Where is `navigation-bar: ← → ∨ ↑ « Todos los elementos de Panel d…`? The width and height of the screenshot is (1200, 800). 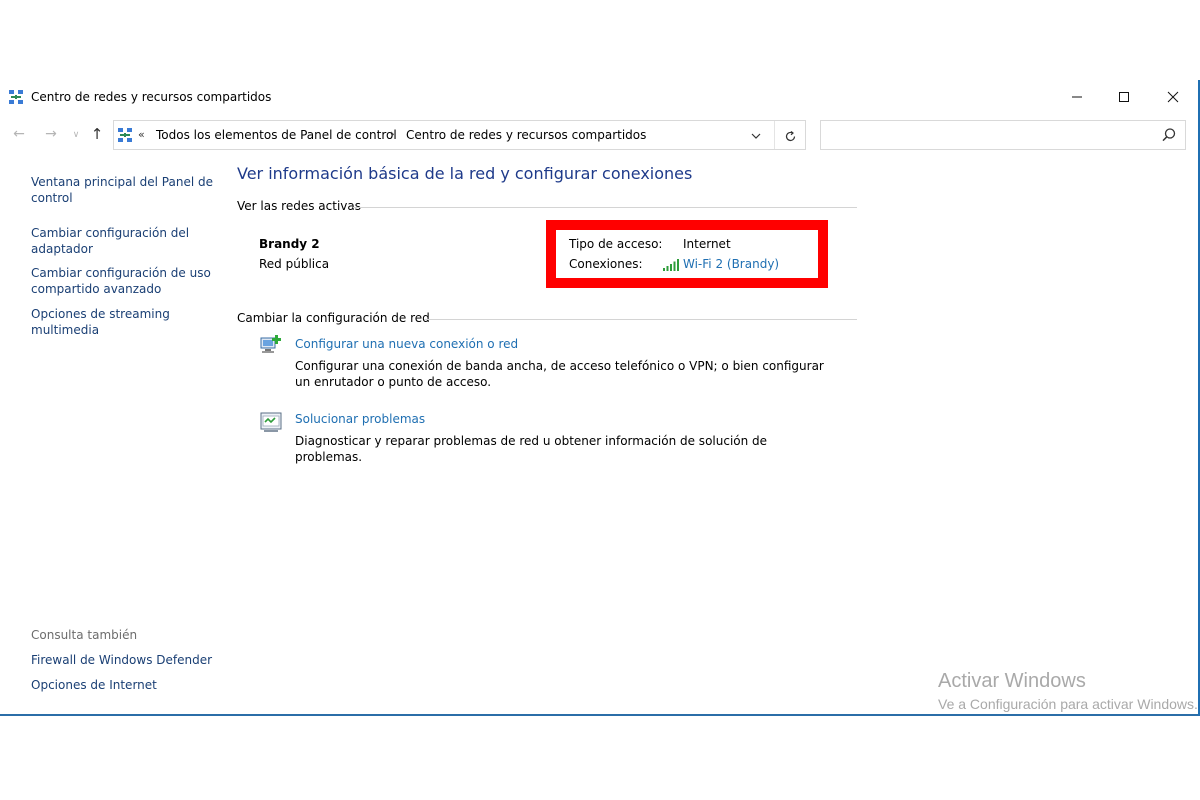
navigation-bar: ← → ∨ ↑ « Todos los elementos de Panel d… is located at coordinates (600, 135).